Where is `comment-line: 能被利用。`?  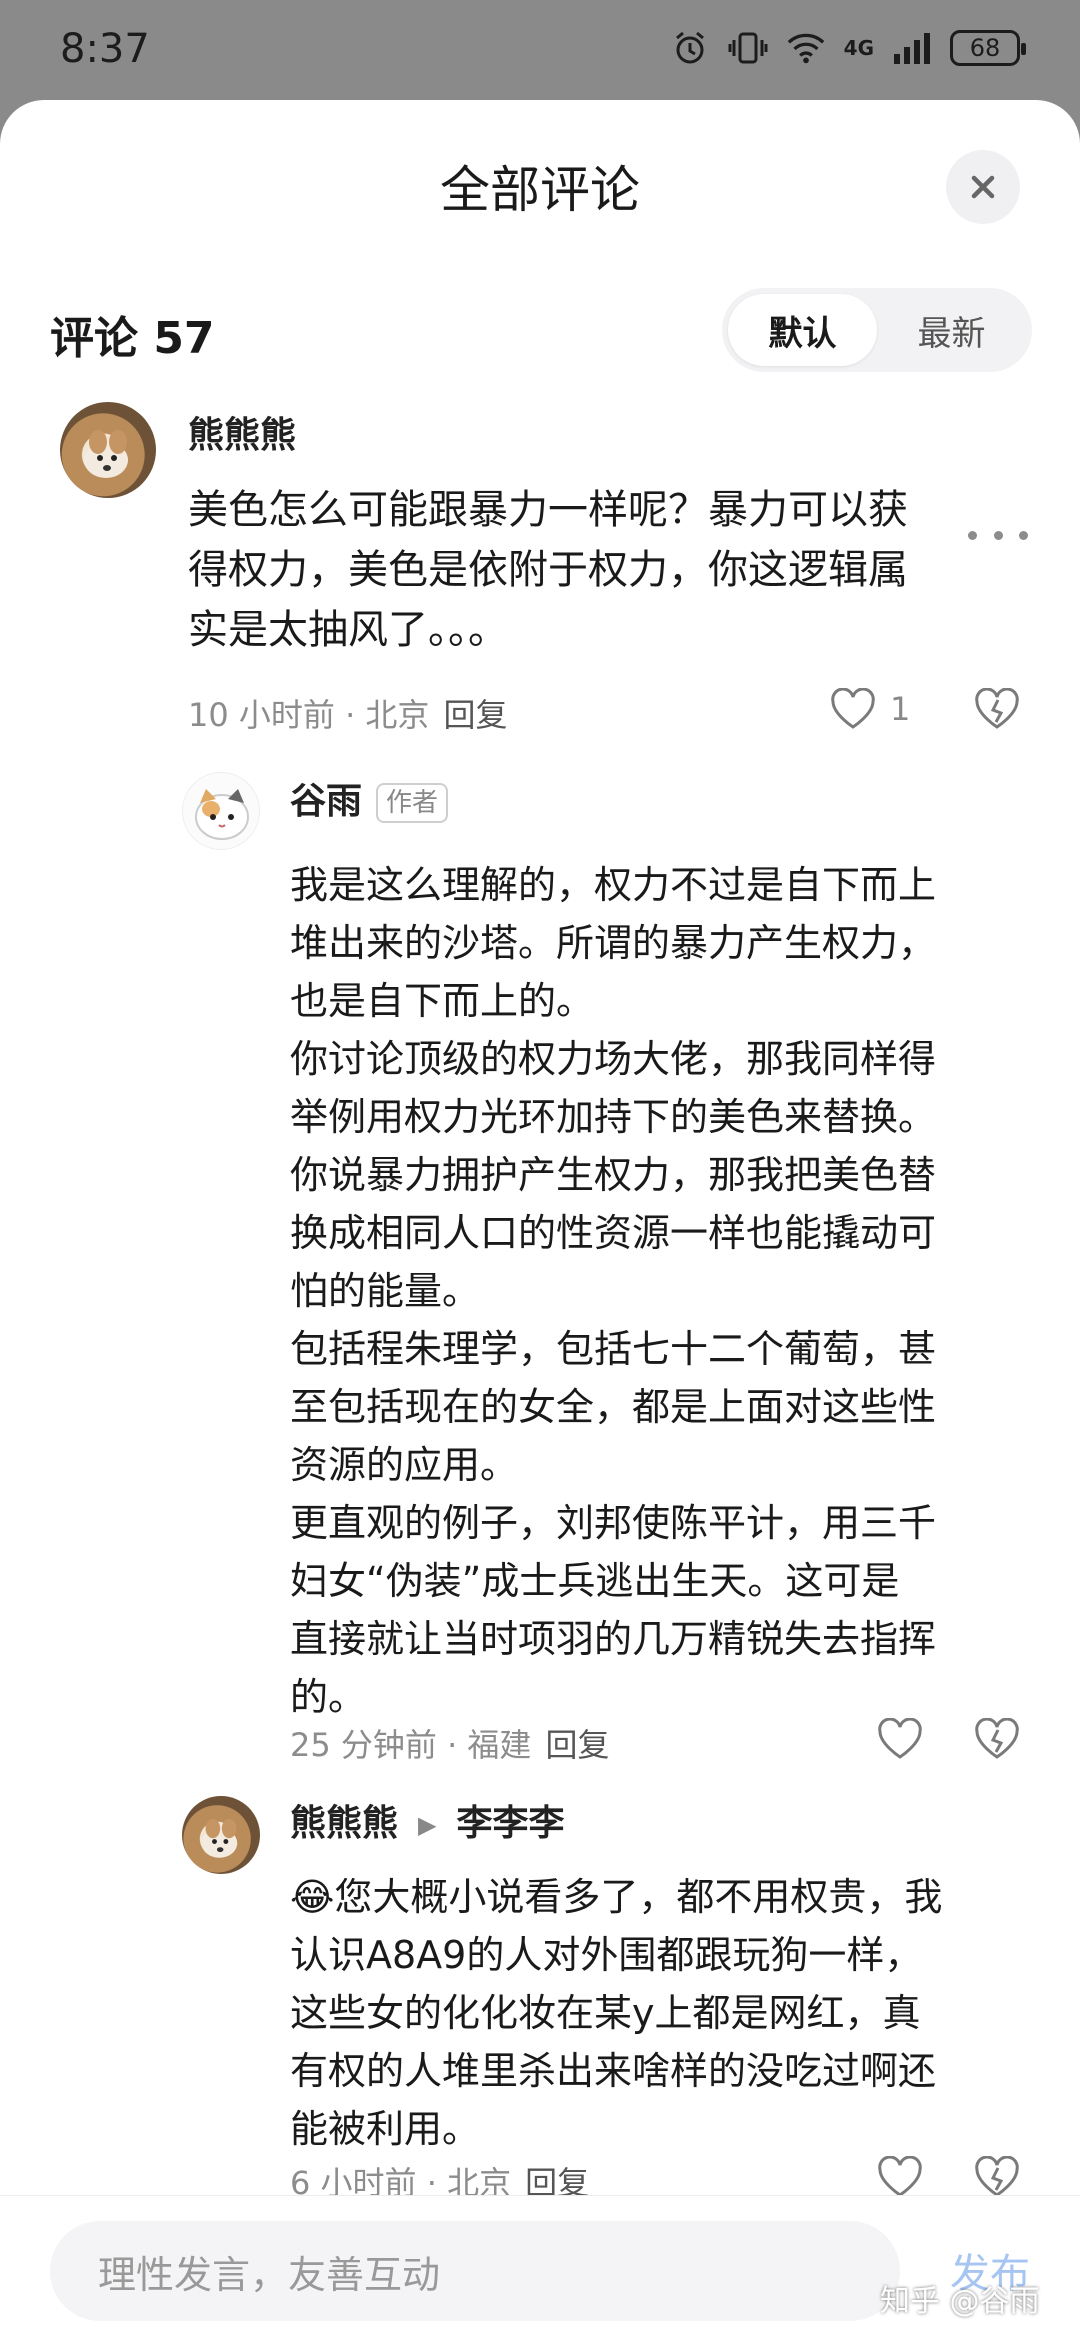 comment-line: 能被利用。 is located at coordinates (385, 2129).